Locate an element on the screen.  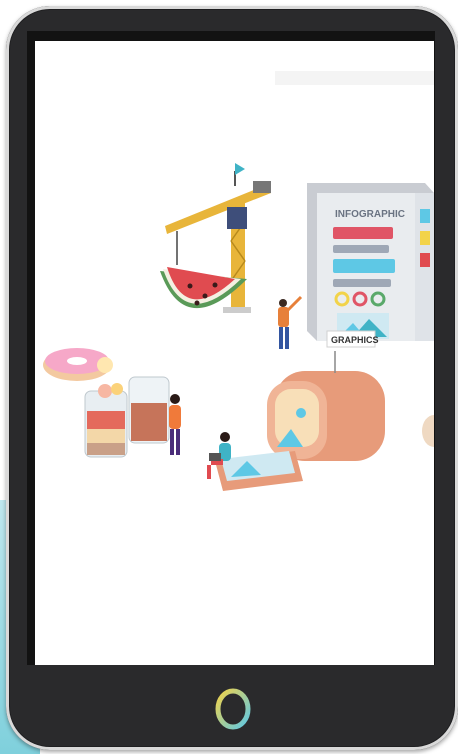
home-button is located at coordinates (233, 709).